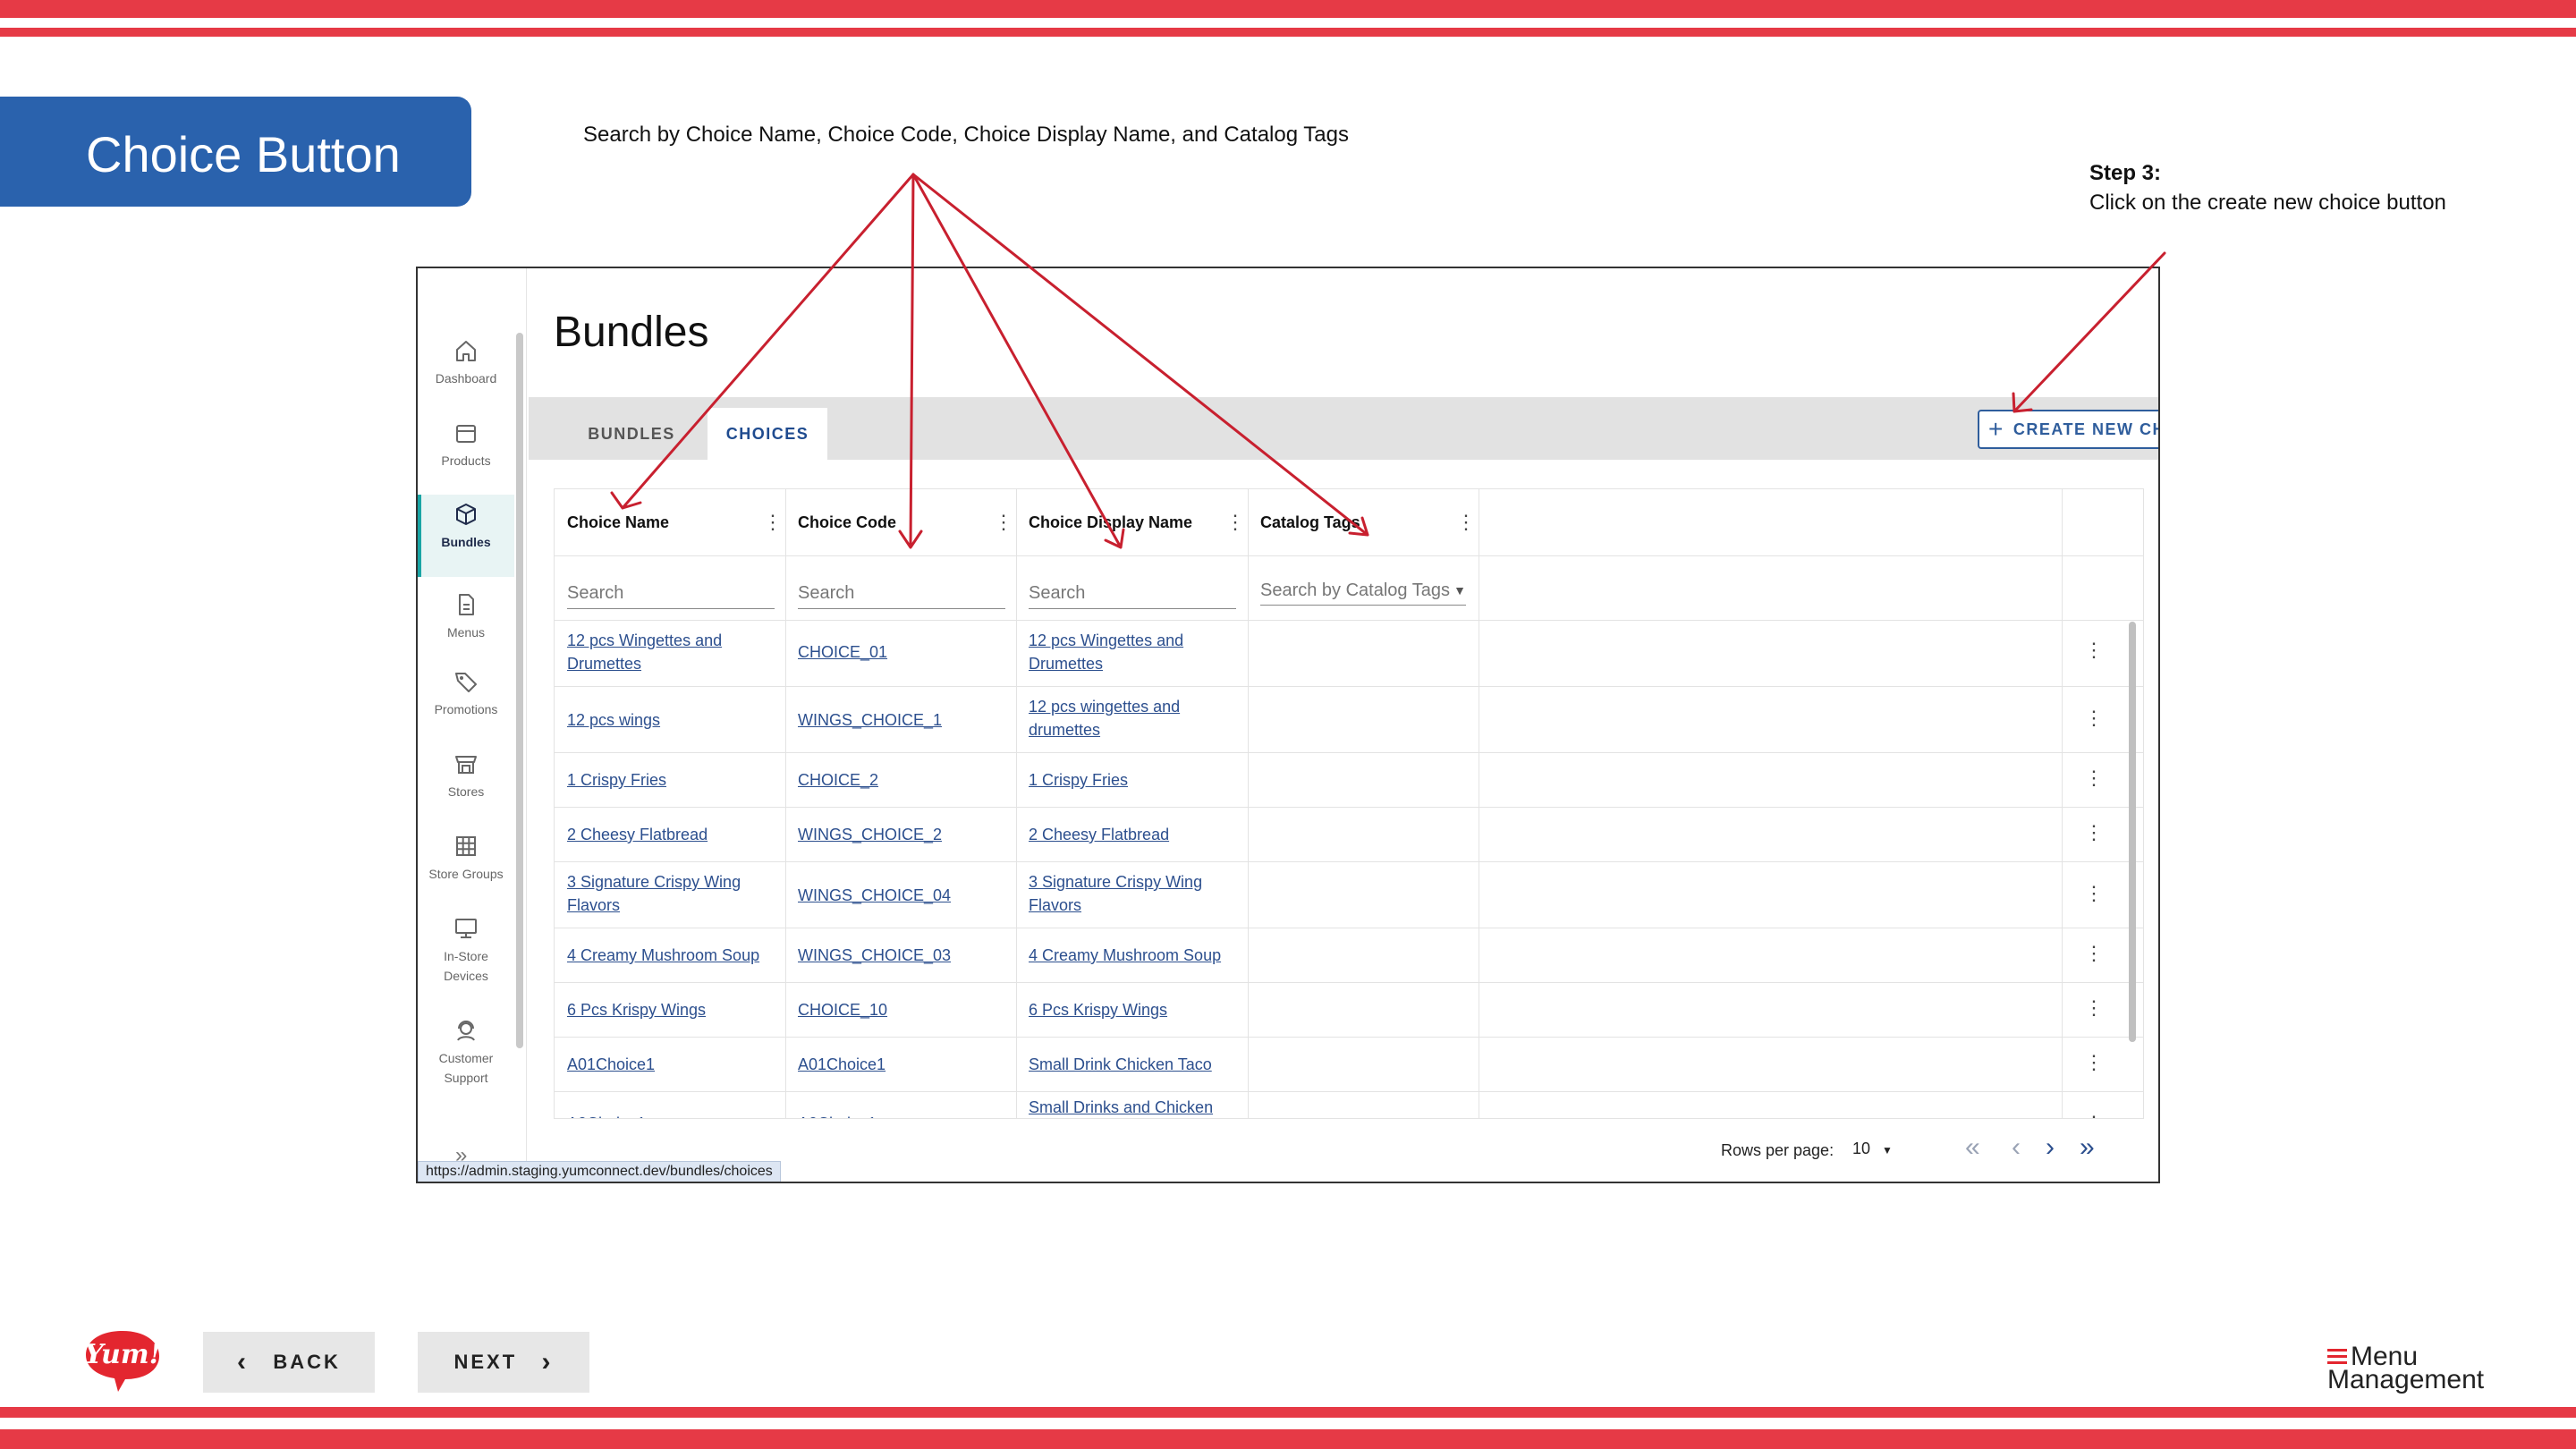 The image size is (2576, 1449). Describe the element at coordinates (1131, 1107) in the screenshot. I see `choice-display-link: Small Drinks and Chicken` at that location.